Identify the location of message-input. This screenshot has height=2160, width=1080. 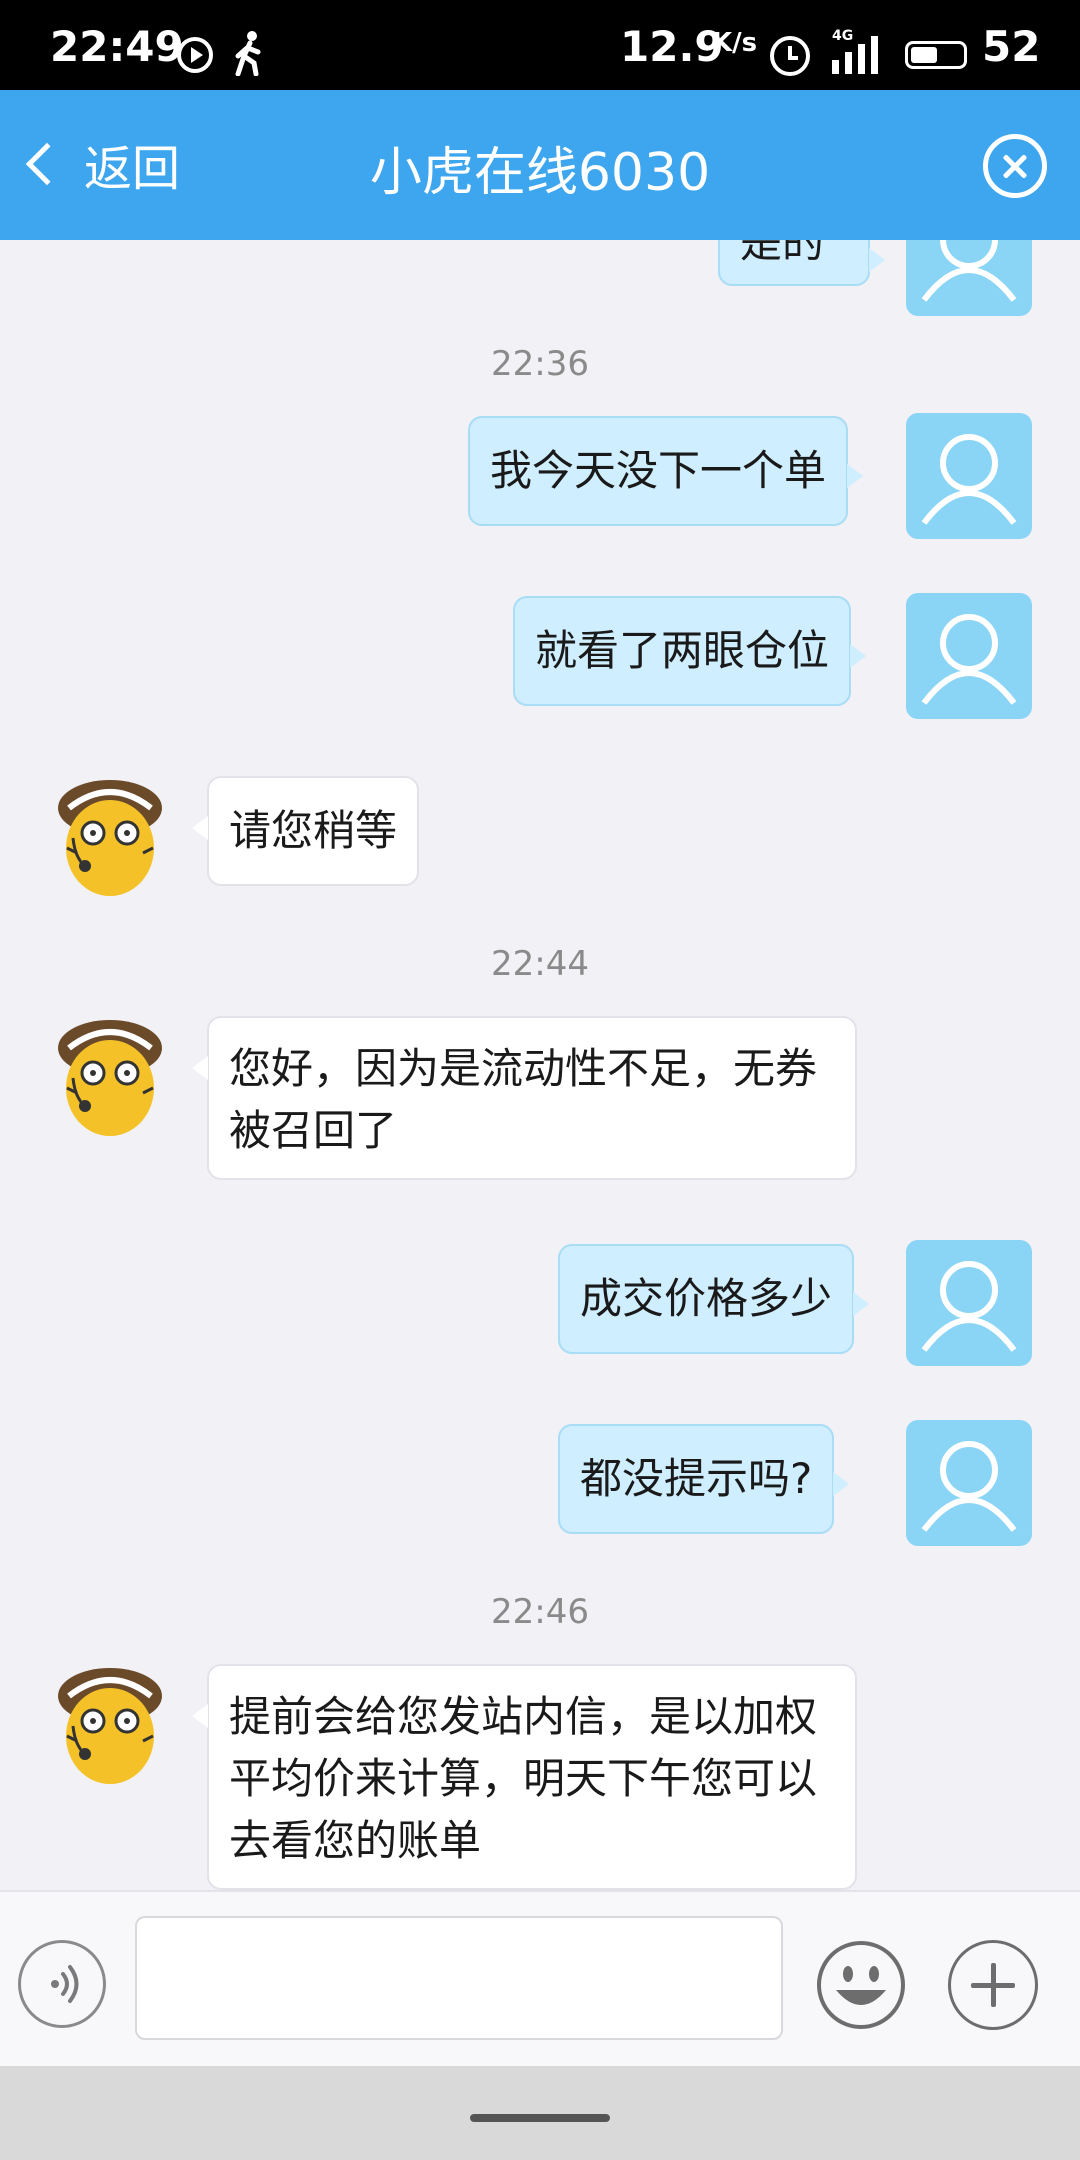
(459, 1978).